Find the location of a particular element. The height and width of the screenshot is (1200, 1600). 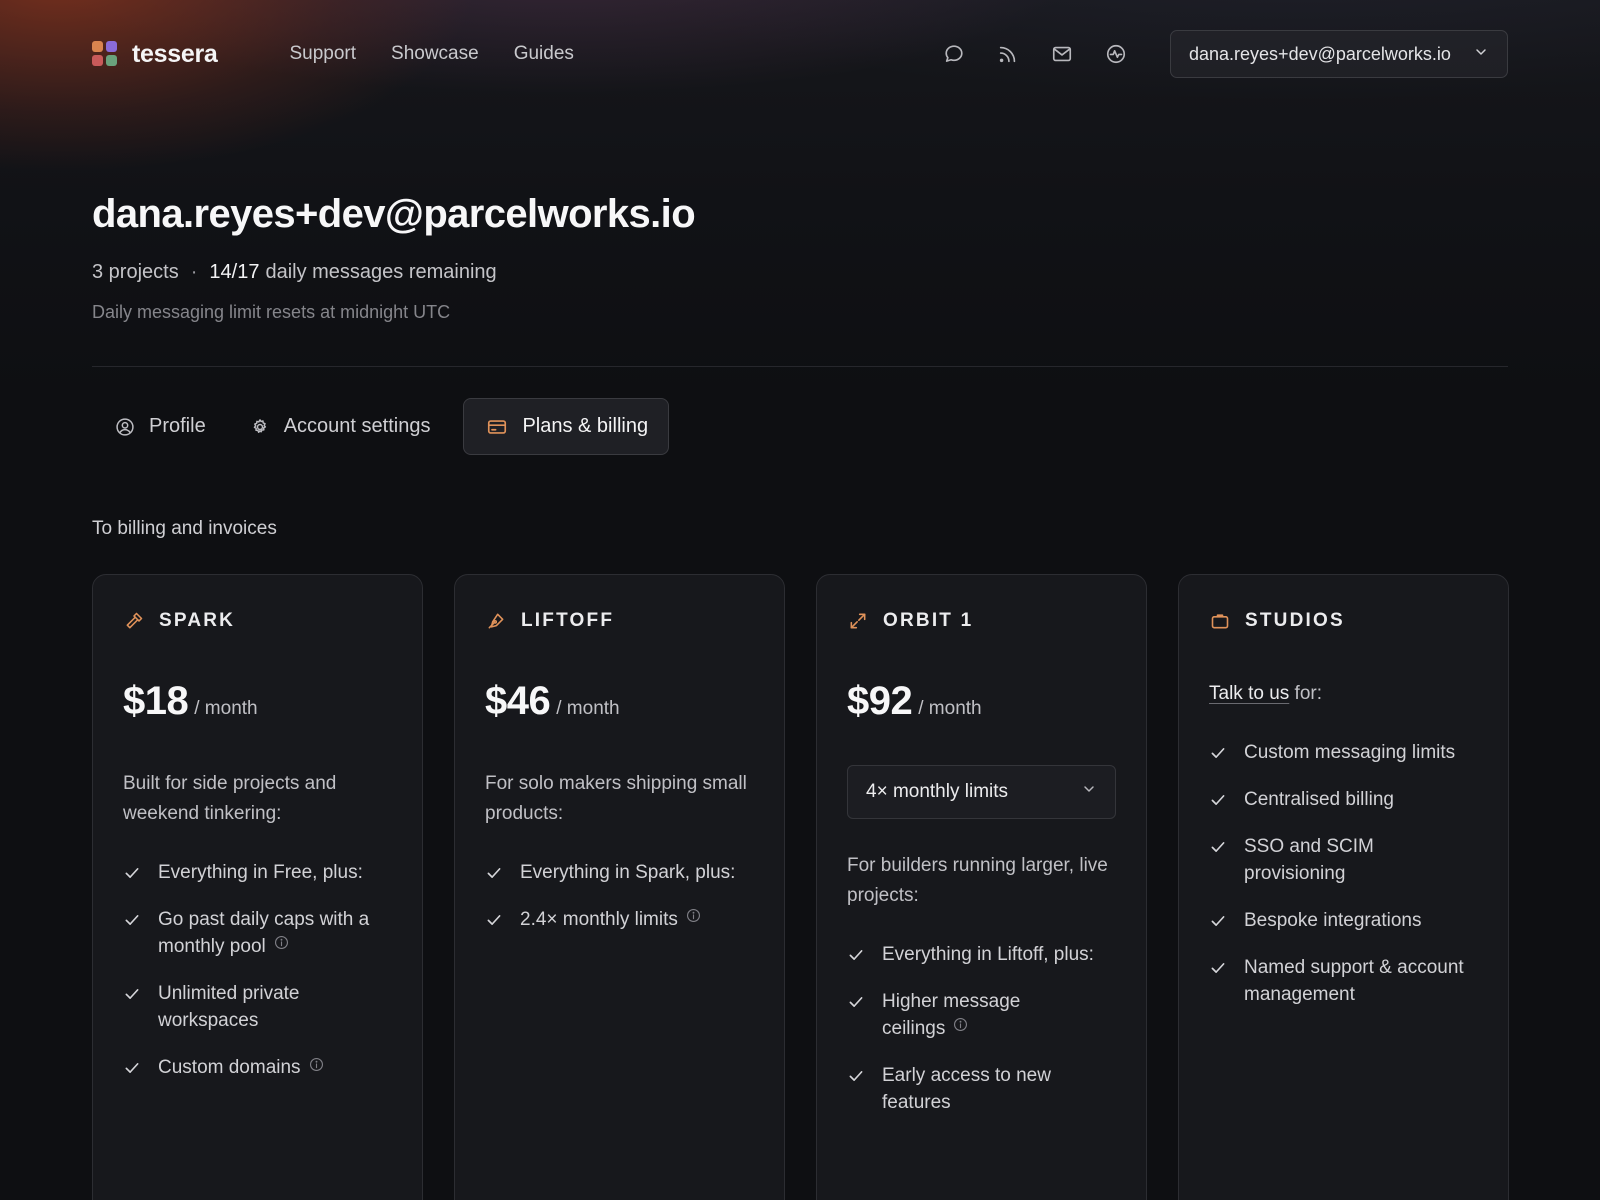

feature-text: Bespoke integrations is located at coordinates (1333, 920).